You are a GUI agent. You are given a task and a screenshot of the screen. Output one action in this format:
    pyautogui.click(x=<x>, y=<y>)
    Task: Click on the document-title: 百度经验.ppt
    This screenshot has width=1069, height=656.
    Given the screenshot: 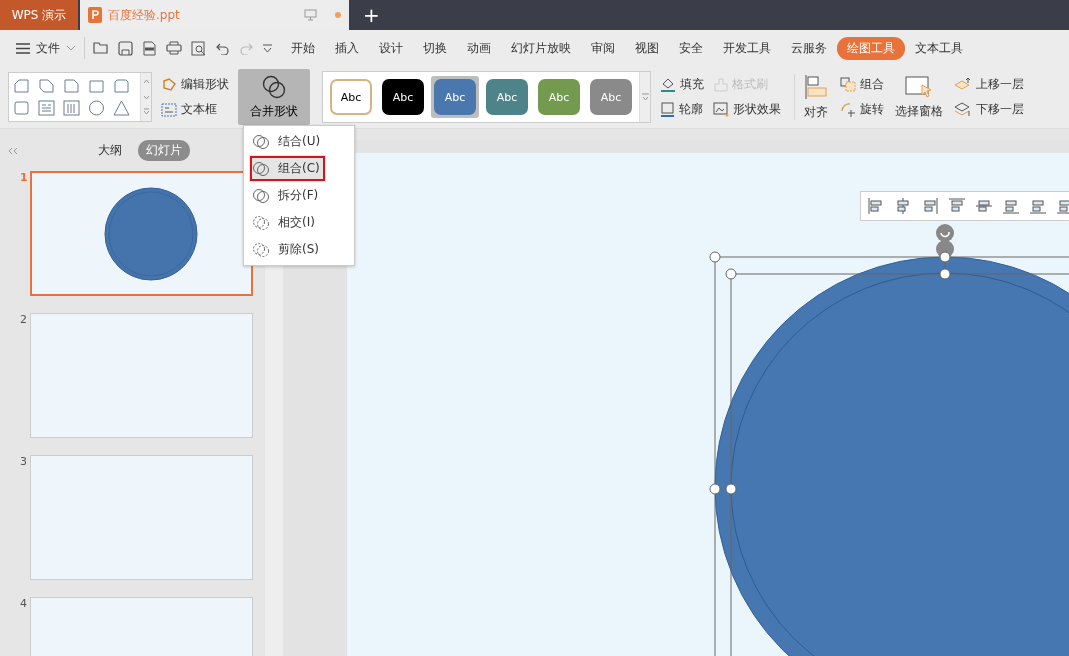 What is the action you would take?
    pyautogui.click(x=144, y=15)
    